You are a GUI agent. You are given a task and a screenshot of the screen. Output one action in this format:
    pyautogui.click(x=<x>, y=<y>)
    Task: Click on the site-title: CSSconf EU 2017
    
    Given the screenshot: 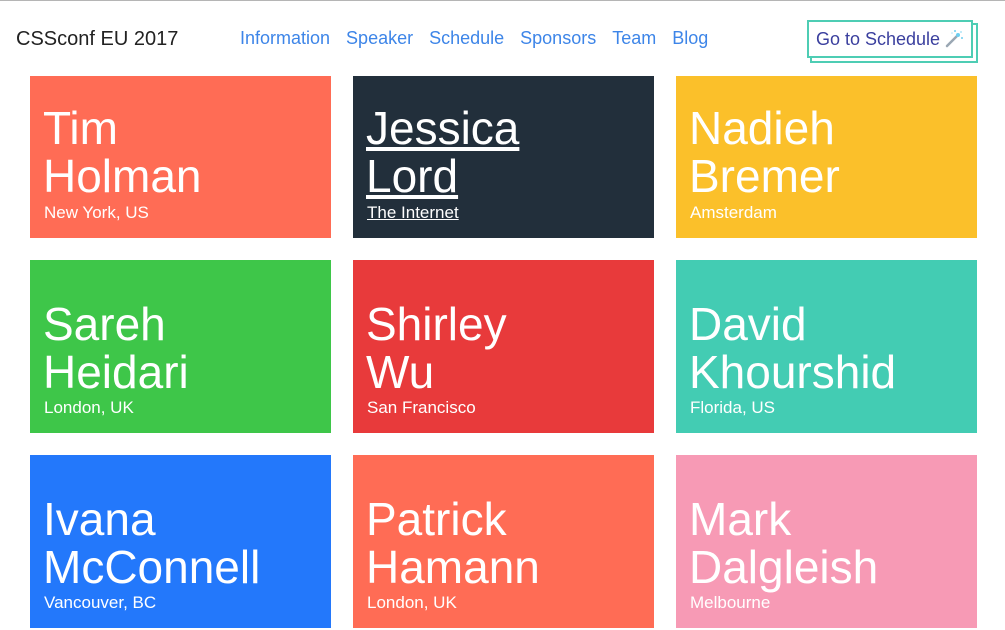 What is the action you would take?
    pyautogui.click(x=97, y=39)
    